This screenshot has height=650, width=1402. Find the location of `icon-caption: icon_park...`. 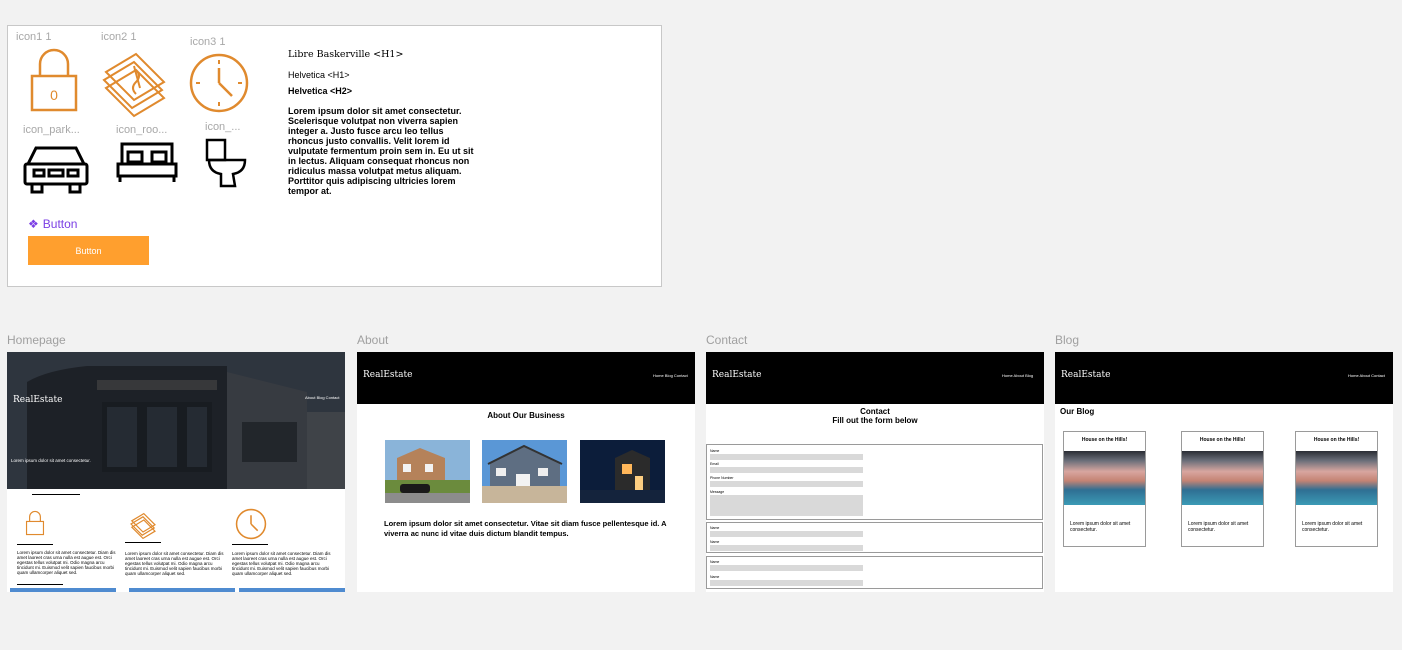

icon-caption: icon_park... is located at coordinates (51, 130).